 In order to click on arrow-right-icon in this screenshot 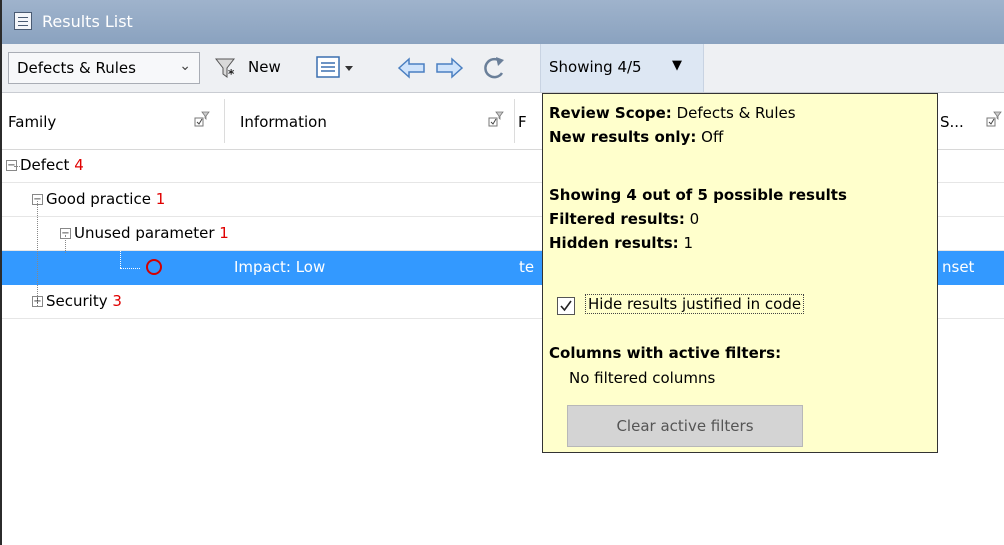, I will do `click(450, 68)`.